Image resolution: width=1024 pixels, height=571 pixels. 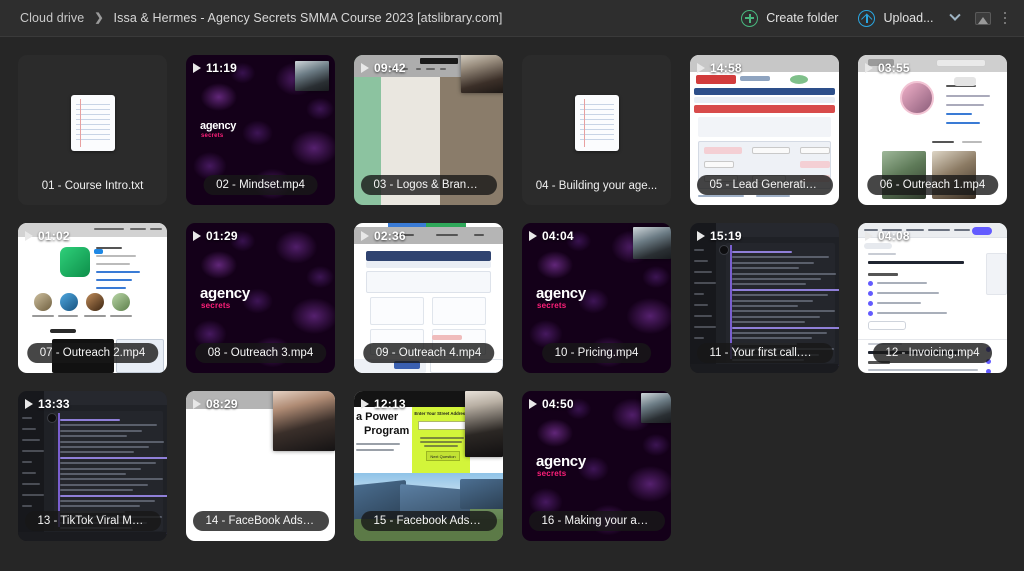 What do you see at coordinates (92, 298) in the screenshot?
I see `file-card: 01:02 07 - Outreach 2.mp4` at bounding box center [92, 298].